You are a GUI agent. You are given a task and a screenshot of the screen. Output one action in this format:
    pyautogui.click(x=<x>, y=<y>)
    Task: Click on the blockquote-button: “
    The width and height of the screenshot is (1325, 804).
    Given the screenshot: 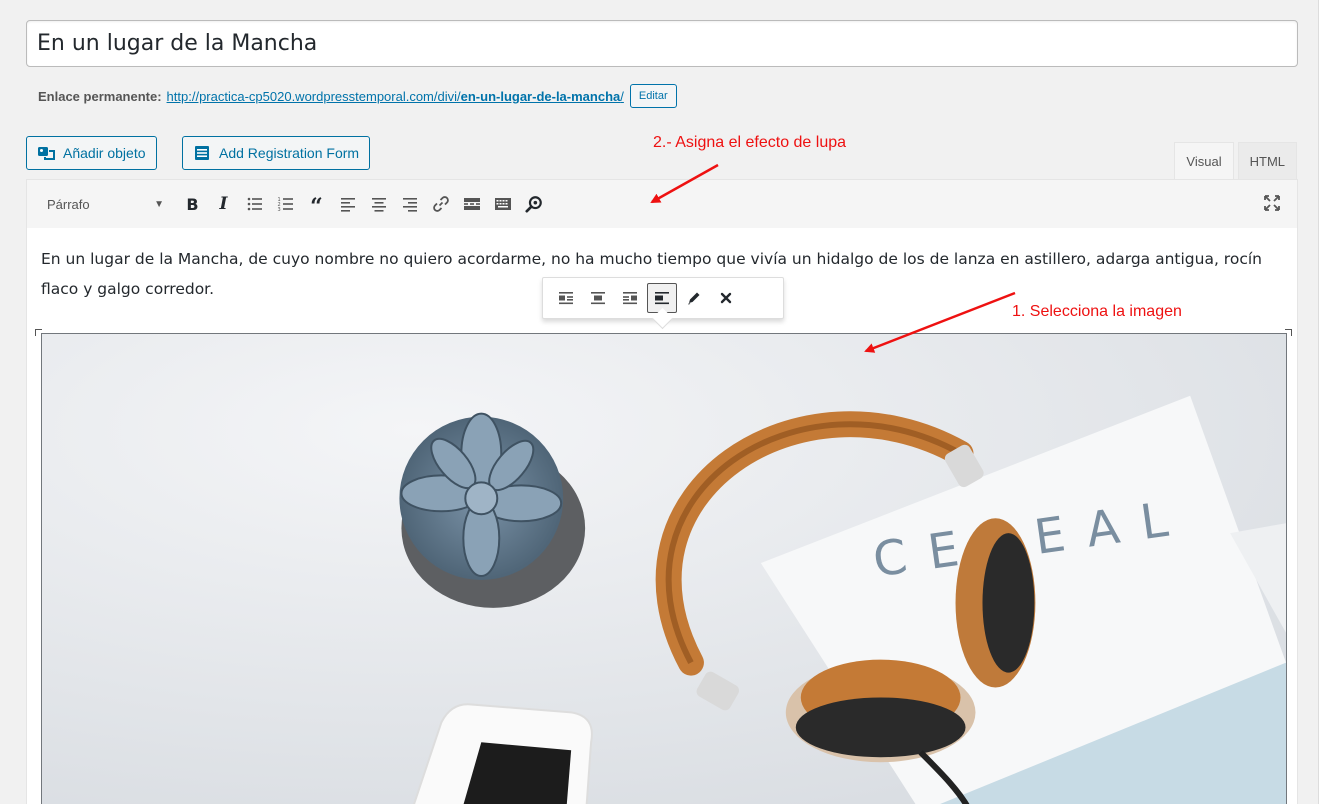 What is the action you would take?
    pyautogui.click(x=316, y=204)
    